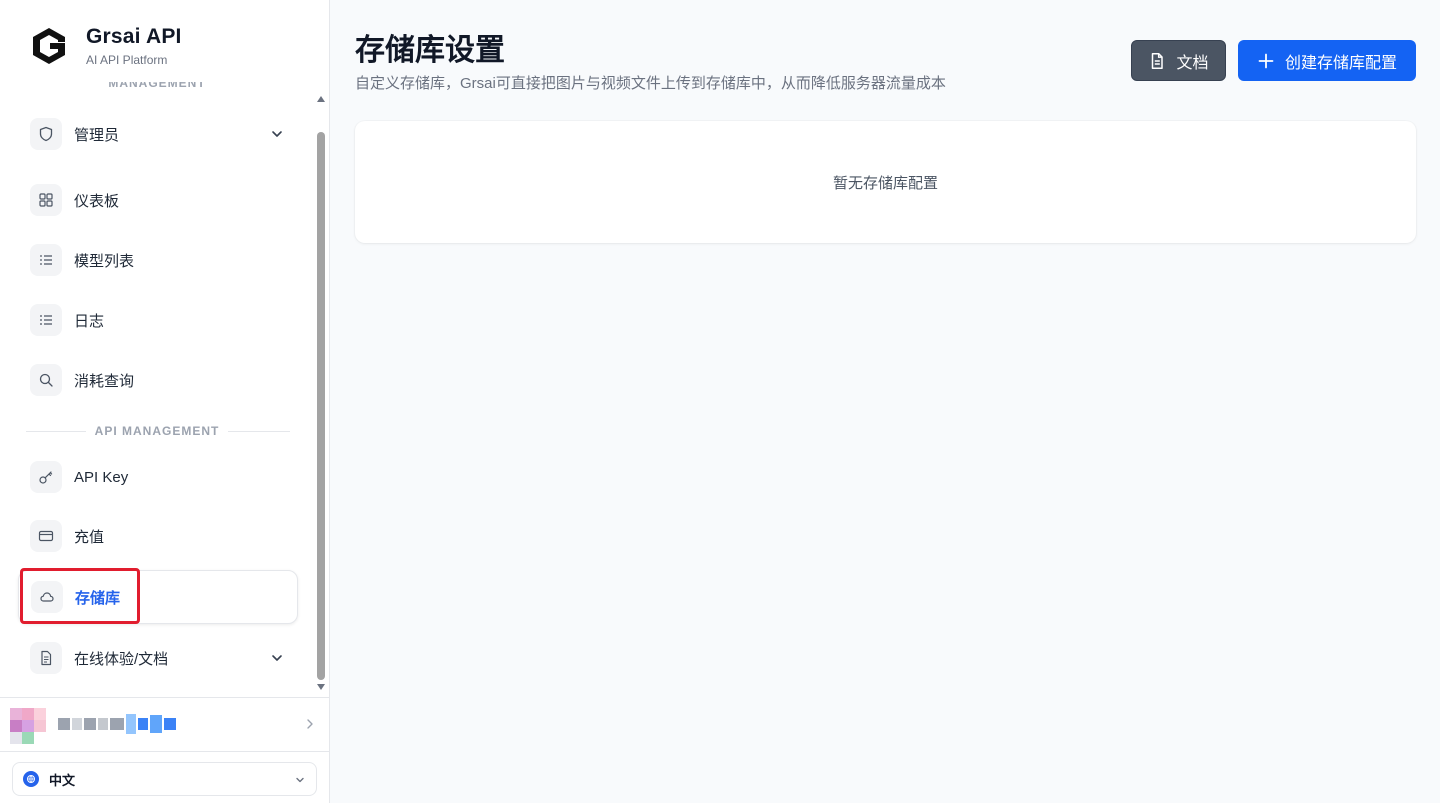  I want to click on sidebar-scrollbar, so click(321, 393).